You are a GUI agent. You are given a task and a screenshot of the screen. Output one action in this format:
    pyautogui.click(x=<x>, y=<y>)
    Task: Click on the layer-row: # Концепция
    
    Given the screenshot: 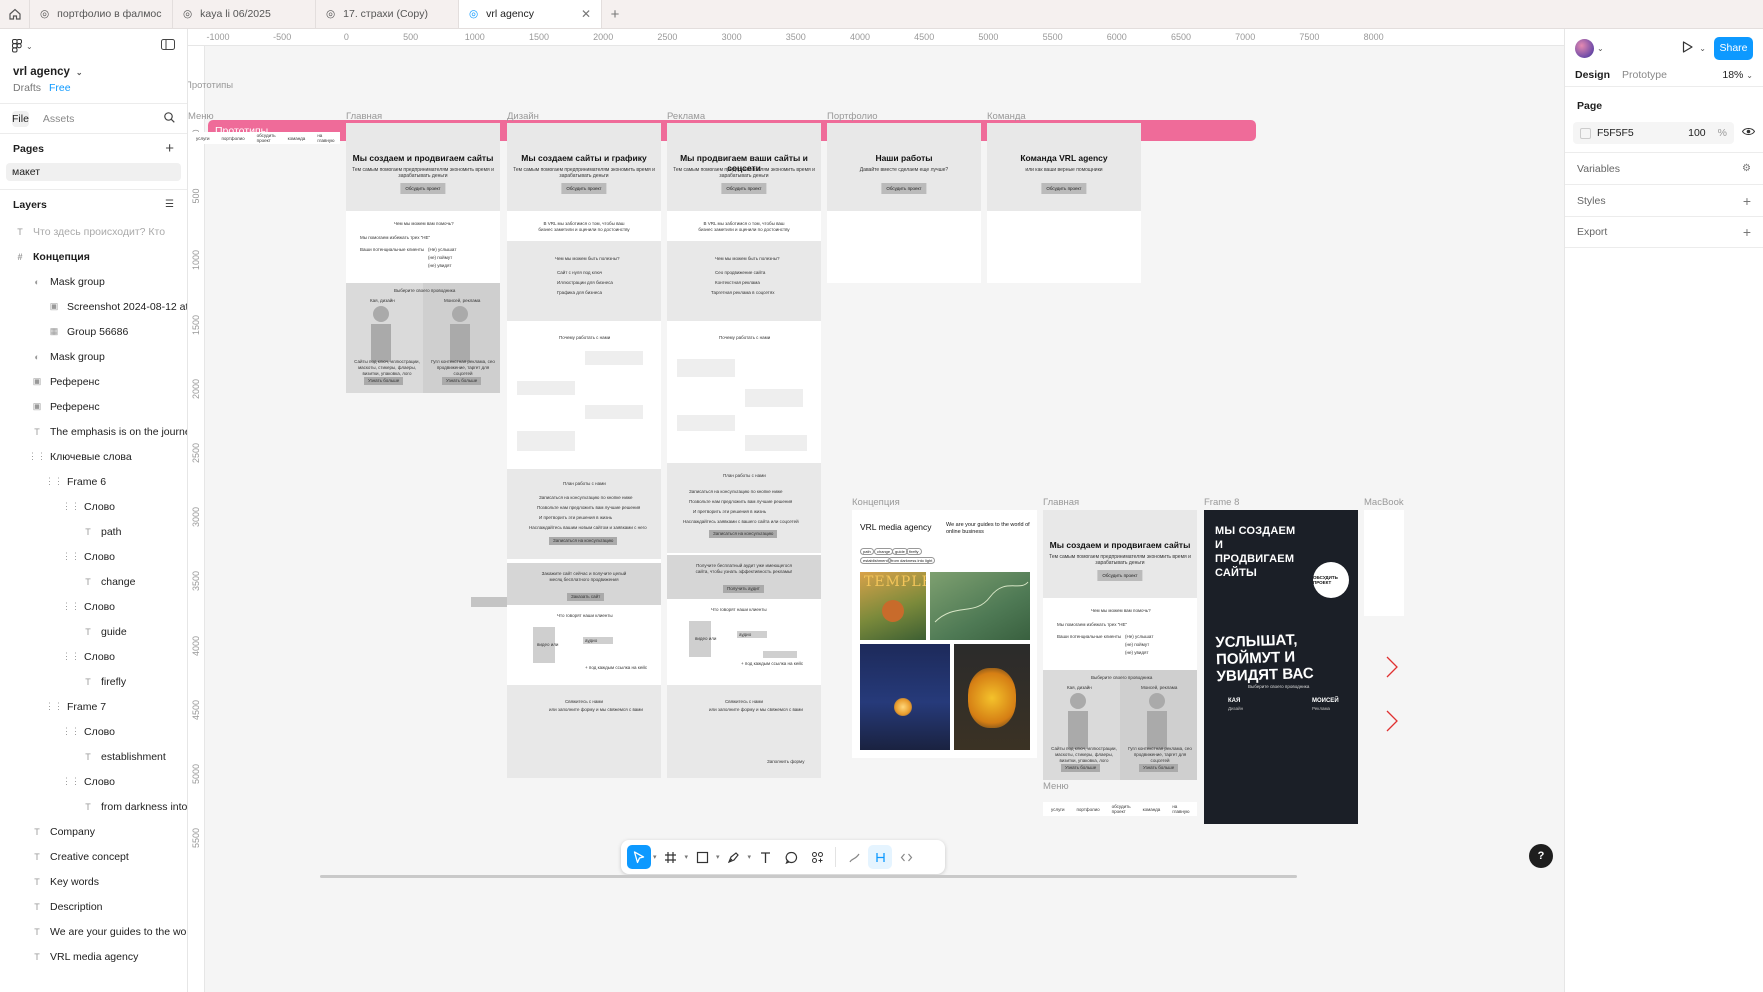 What is the action you would take?
    pyautogui.click(x=93, y=256)
    